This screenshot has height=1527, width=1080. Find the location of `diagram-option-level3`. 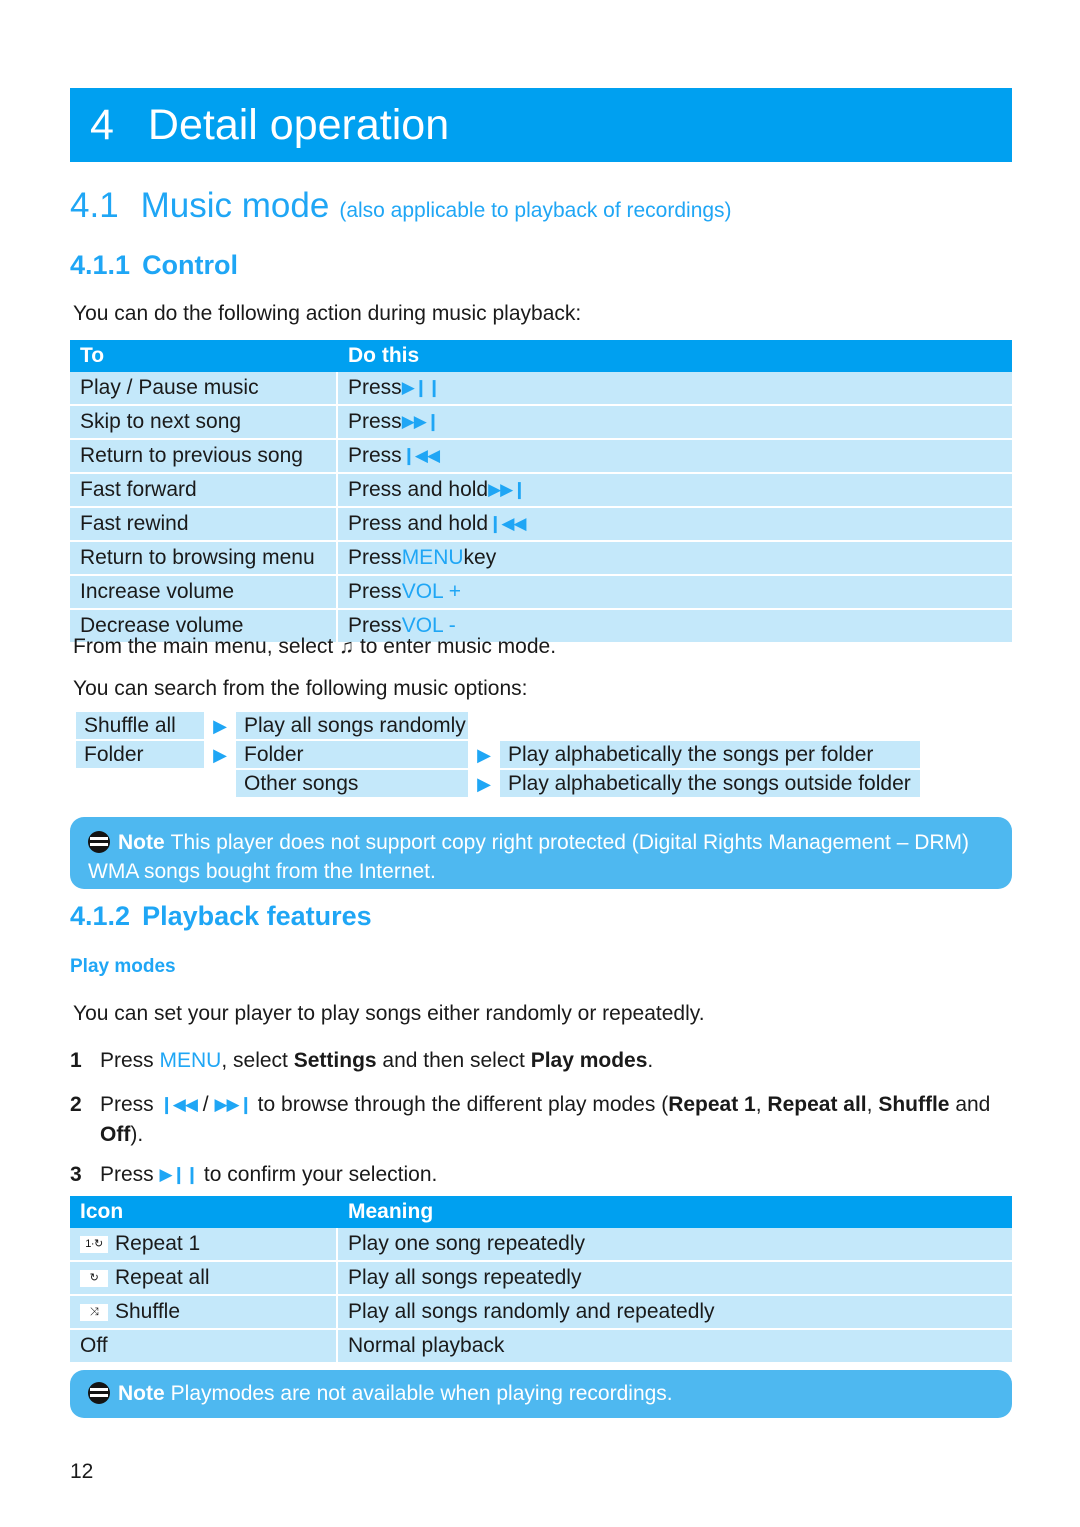

diagram-option-level3 is located at coordinates (710, 726).